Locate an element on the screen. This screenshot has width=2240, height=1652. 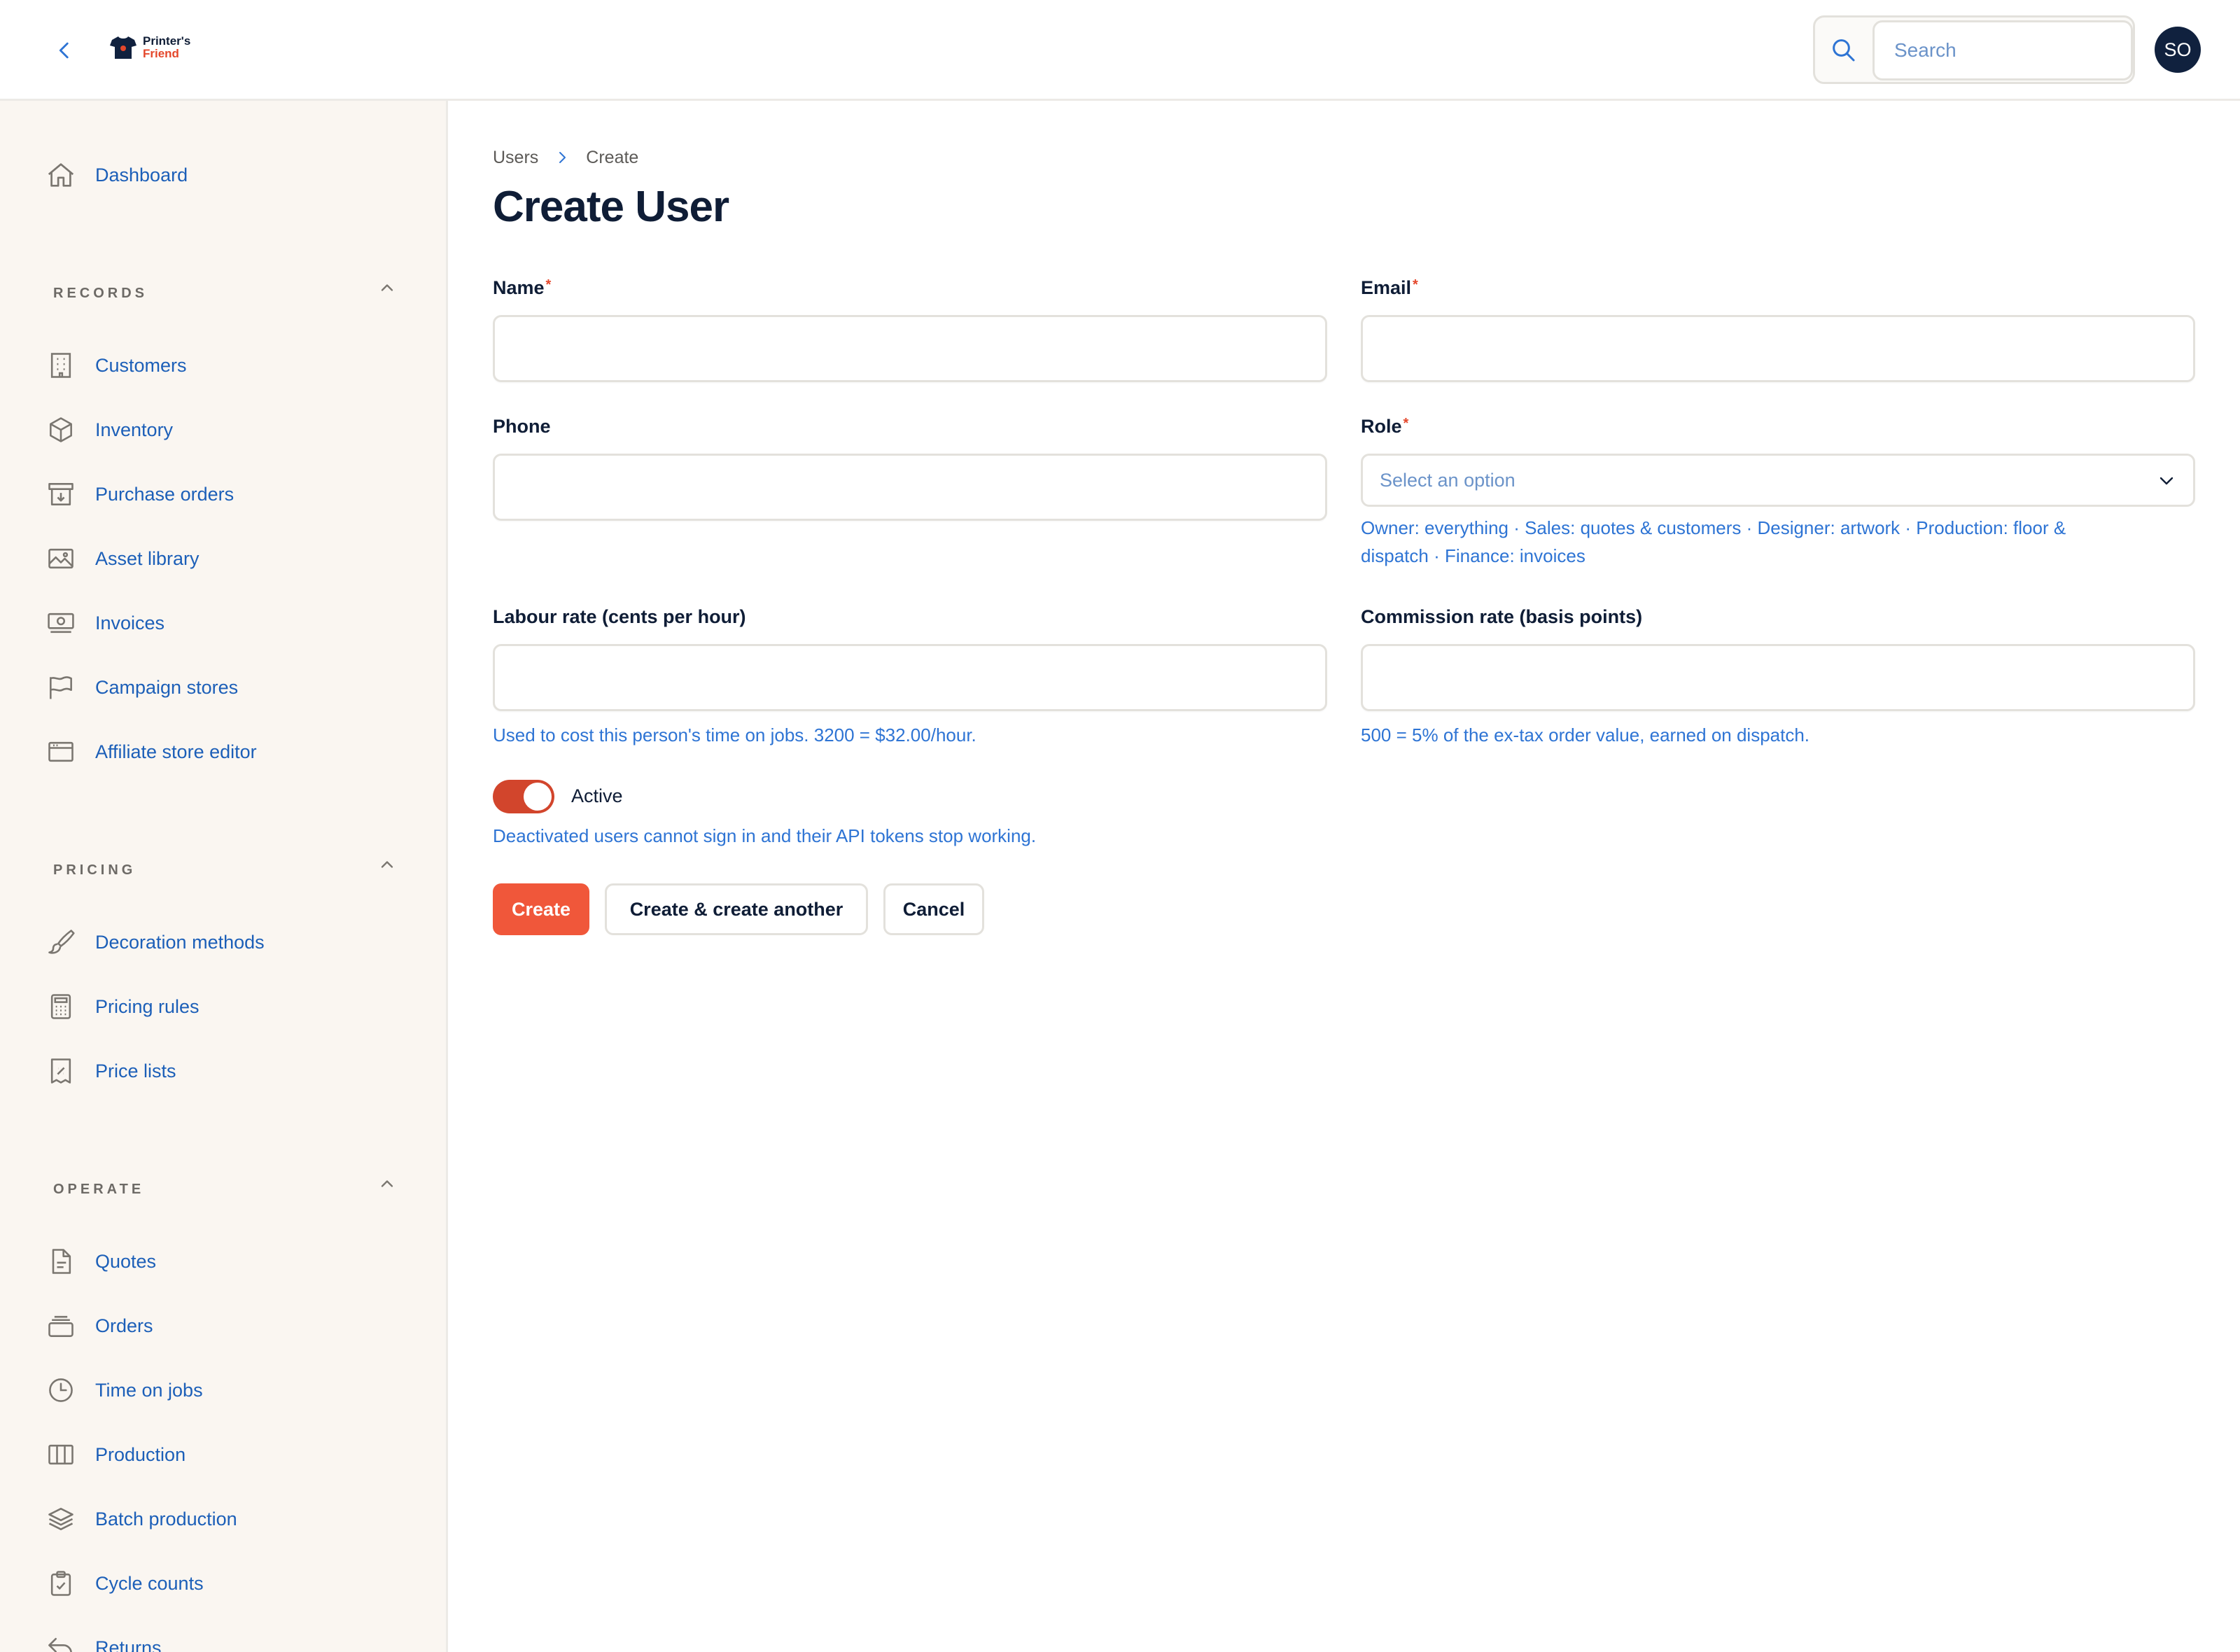
sidebar-item-affiliate-store-editor: Affiliate store editor is located at coordinates (150, 752).